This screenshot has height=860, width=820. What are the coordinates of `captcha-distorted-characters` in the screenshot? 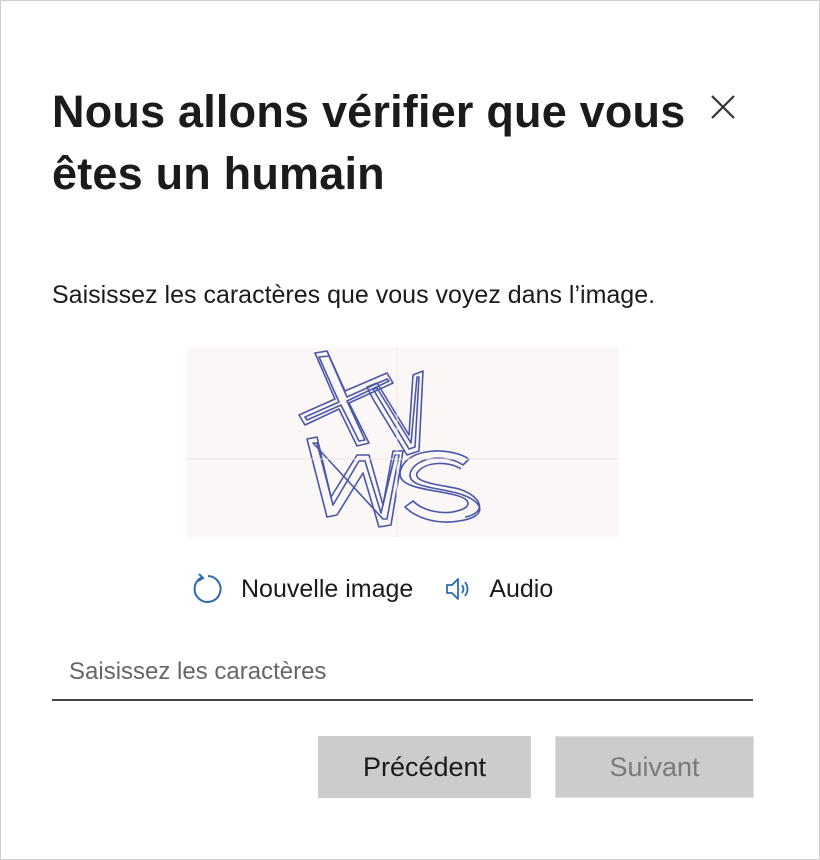 It's located at (403, 442).